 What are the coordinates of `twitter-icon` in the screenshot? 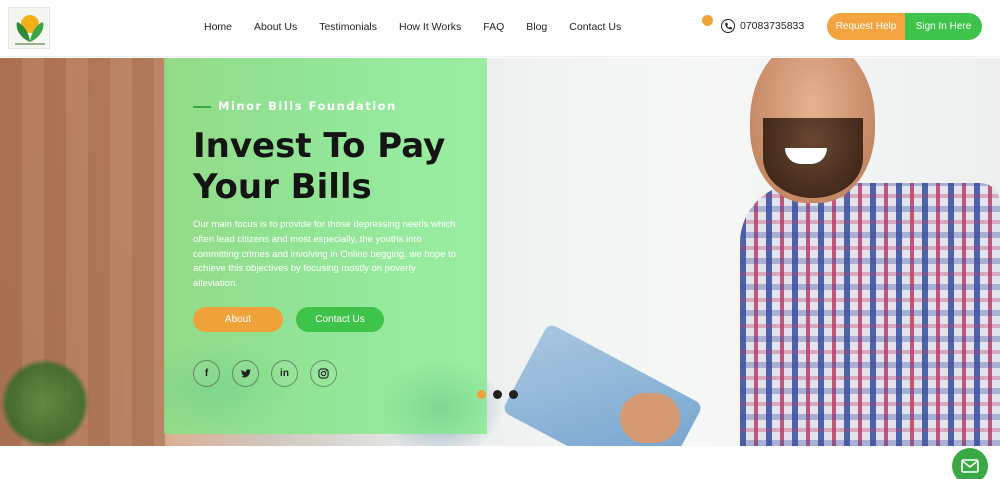 It's located at (245, 373).